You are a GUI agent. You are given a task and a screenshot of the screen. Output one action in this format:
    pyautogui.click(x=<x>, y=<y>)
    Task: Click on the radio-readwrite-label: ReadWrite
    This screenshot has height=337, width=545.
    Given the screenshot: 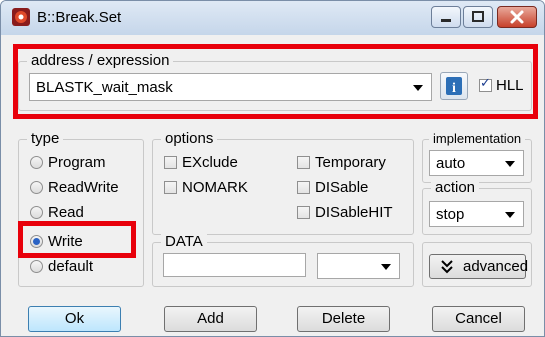 What is the action you would take?
    pyautogui.click(x=83, y=187)
    